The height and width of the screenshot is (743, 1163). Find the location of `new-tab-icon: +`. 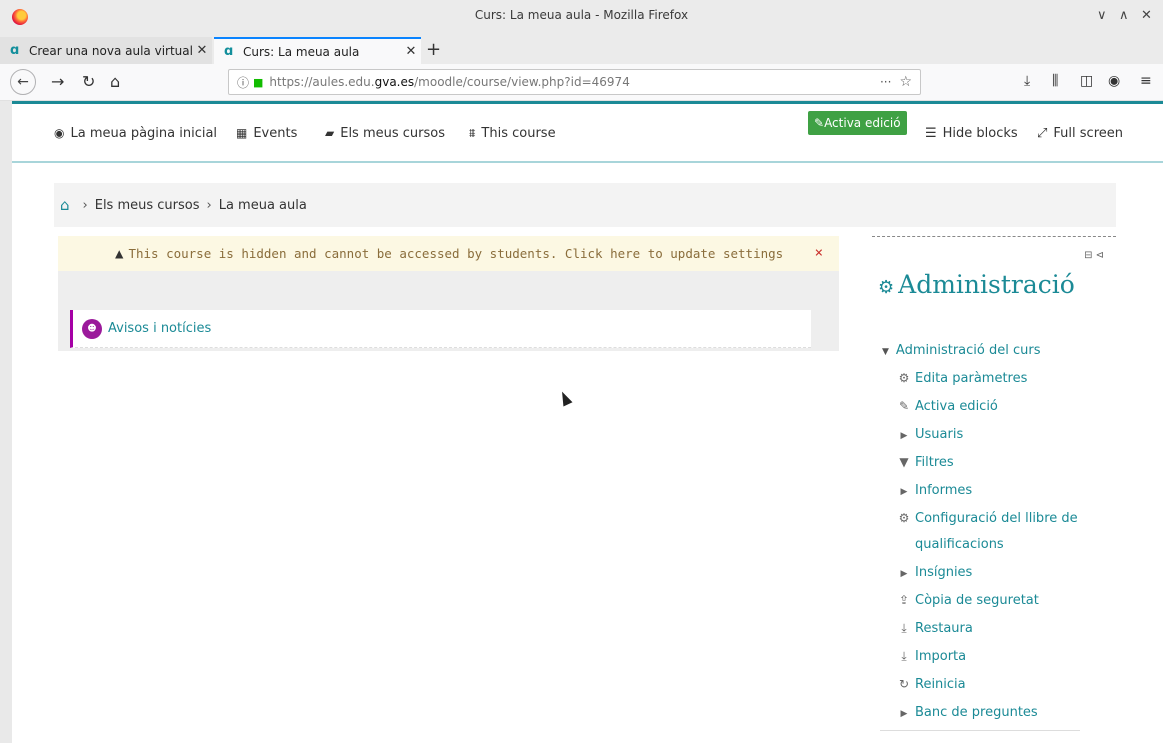

new-tab-icon: + is located at coordinates (433, 49).